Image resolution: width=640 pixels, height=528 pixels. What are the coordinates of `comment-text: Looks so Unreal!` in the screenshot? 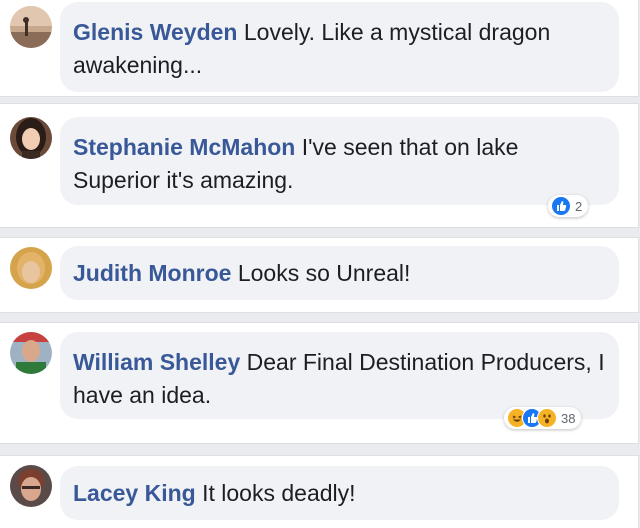 It's located at (324, 273).